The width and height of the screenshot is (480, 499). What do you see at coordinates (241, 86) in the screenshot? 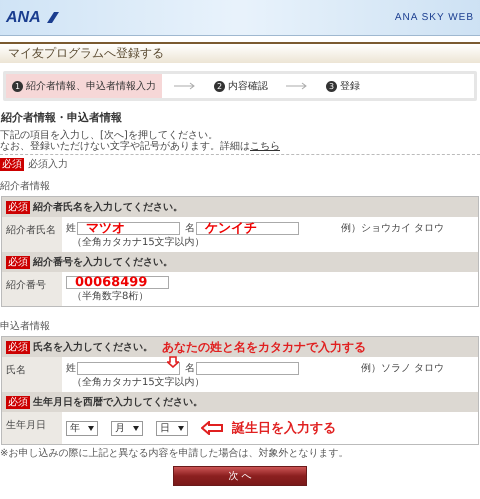
I see `step: 2 内容確認` at bounding box center [241, 86].